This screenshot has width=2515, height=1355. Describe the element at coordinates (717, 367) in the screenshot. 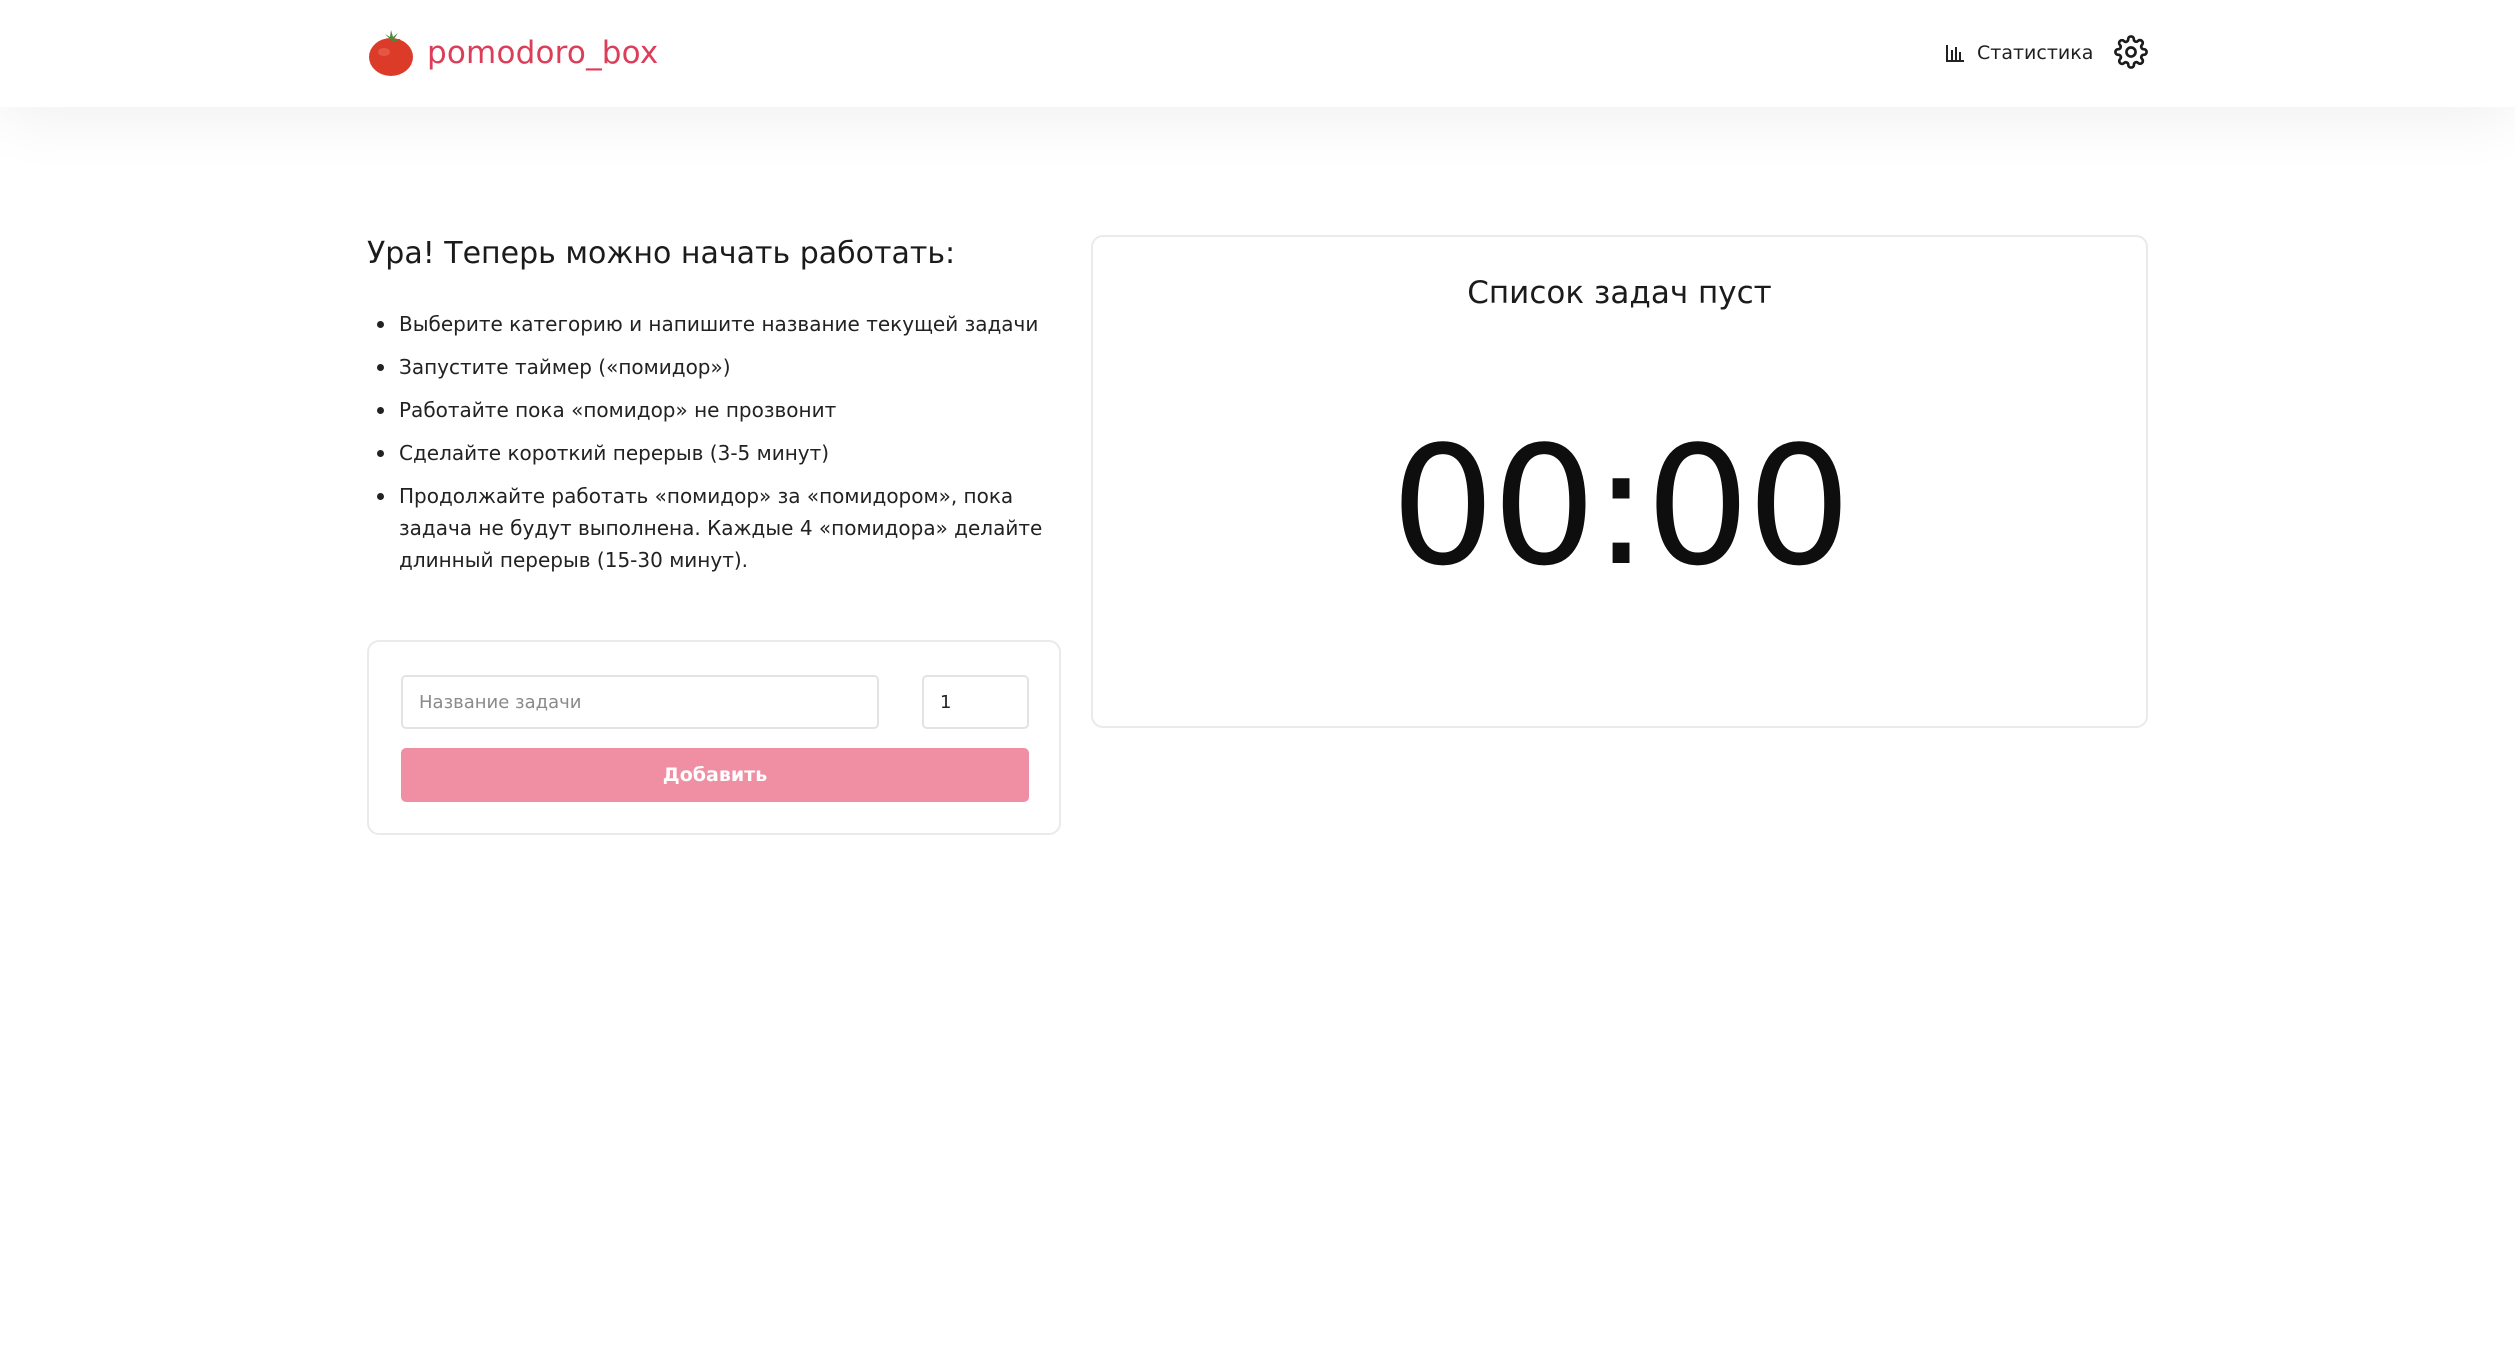

I see `list-item: Запустите таймер («помидор»)` at that location.